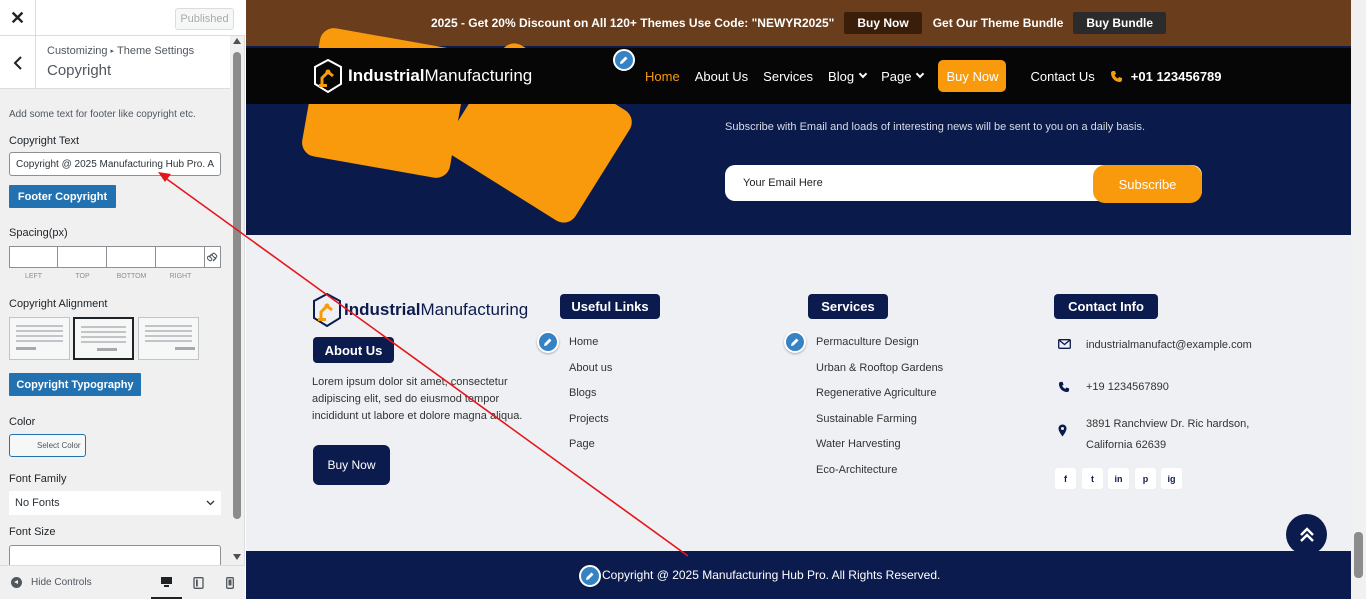  I want to click on spacing-inputs, so click(115, 257).